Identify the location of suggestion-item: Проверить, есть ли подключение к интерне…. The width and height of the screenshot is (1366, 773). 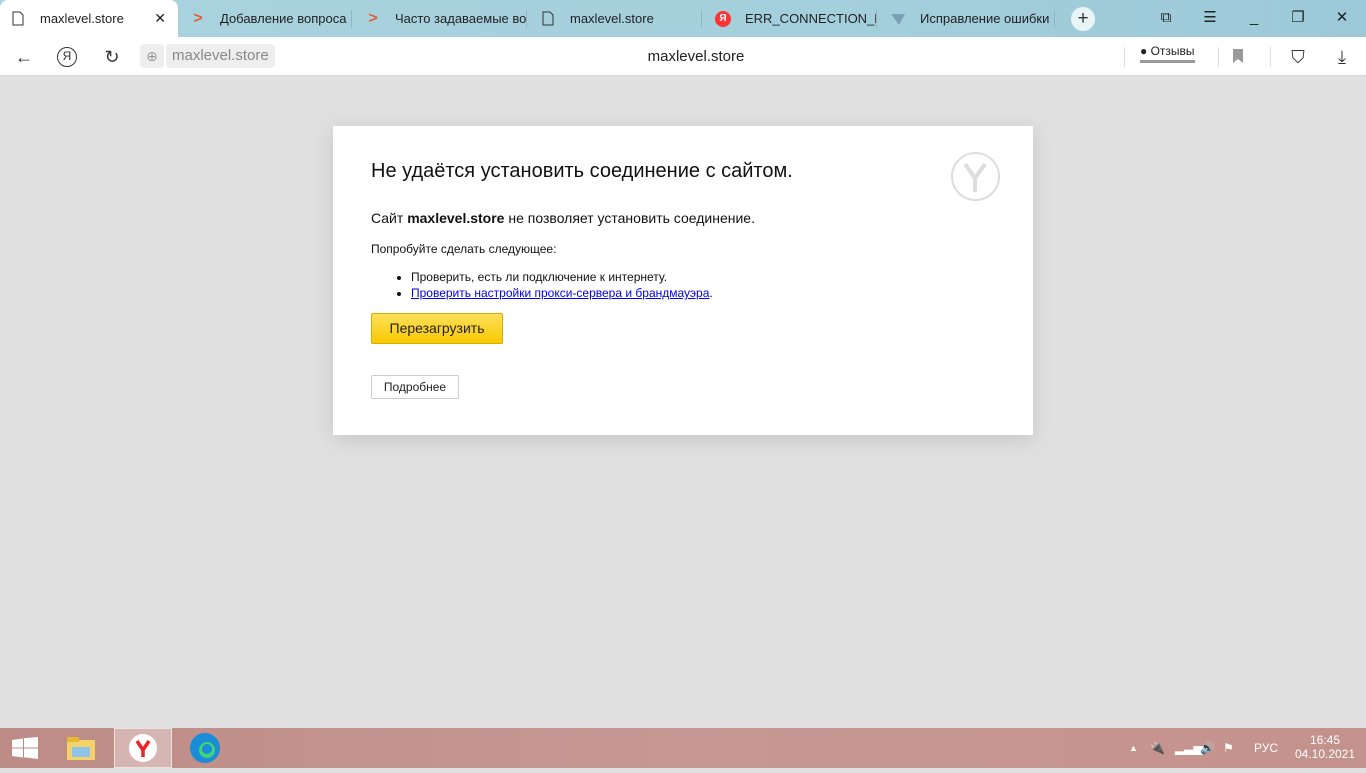
(562, 277).